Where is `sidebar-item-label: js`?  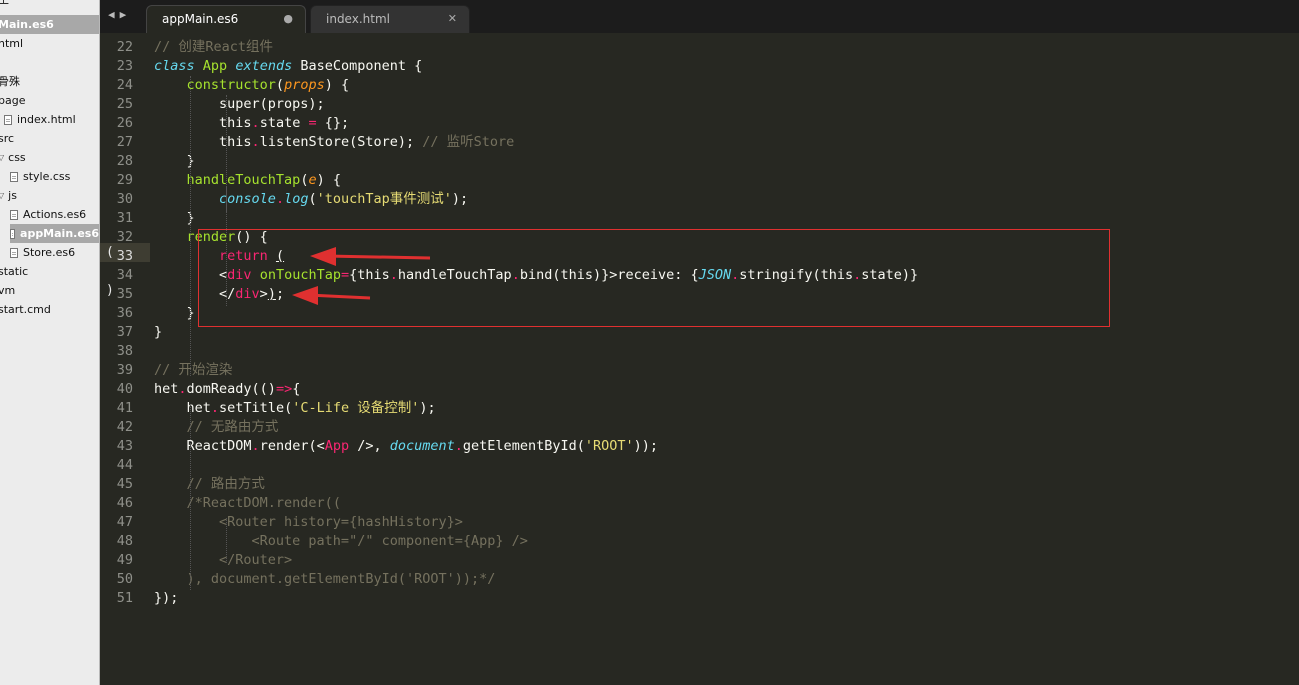
sidebar-item-label: js is located at coordinates (12, 195).